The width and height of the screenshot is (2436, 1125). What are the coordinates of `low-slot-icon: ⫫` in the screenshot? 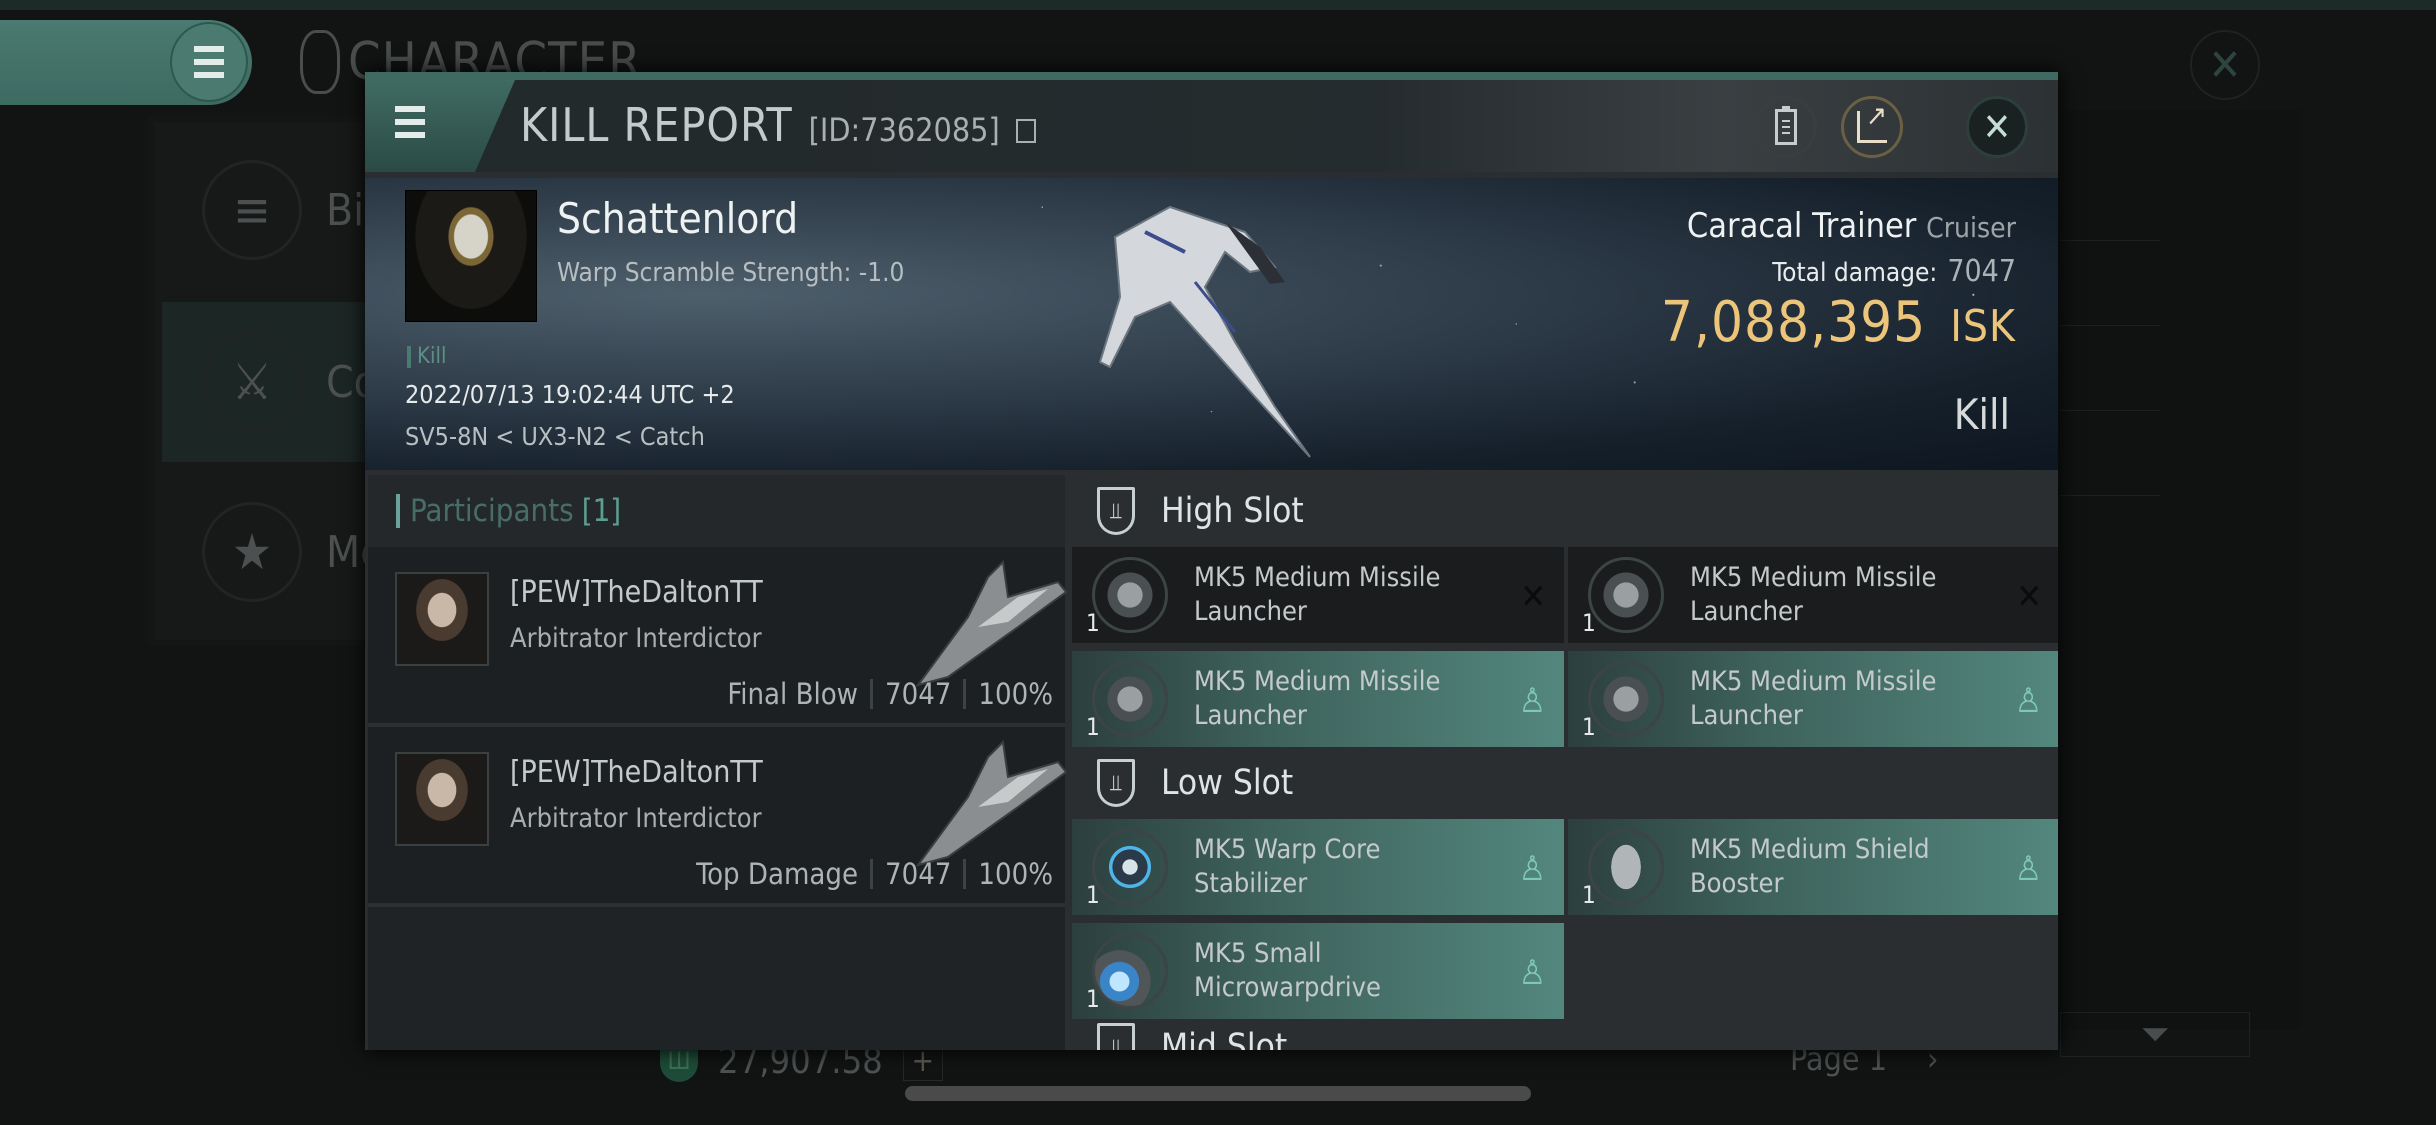 It's located at (1116, 783).